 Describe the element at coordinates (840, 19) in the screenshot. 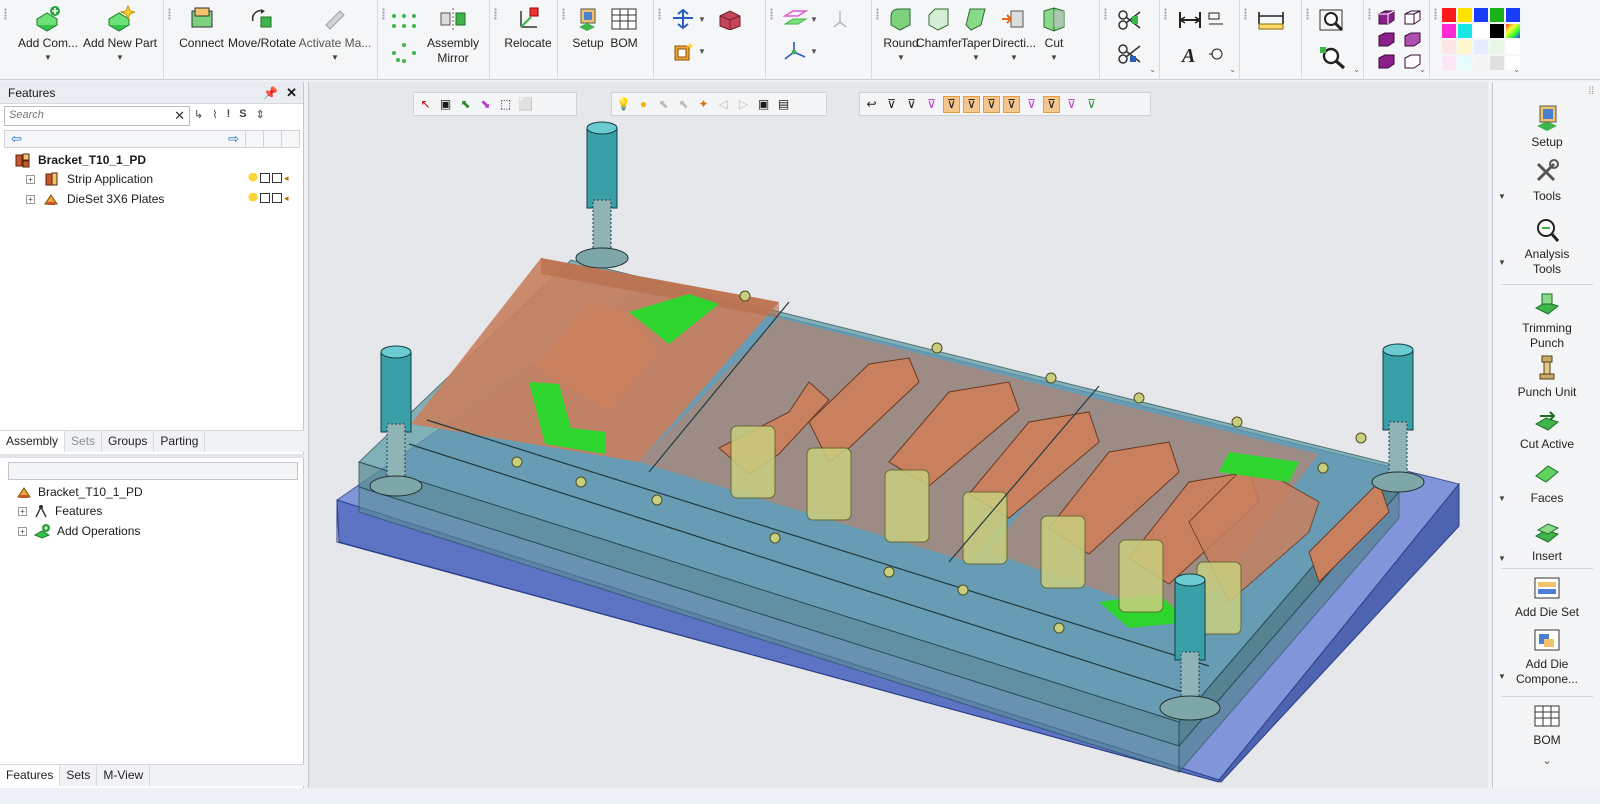

I see `axis-icon` at that location.